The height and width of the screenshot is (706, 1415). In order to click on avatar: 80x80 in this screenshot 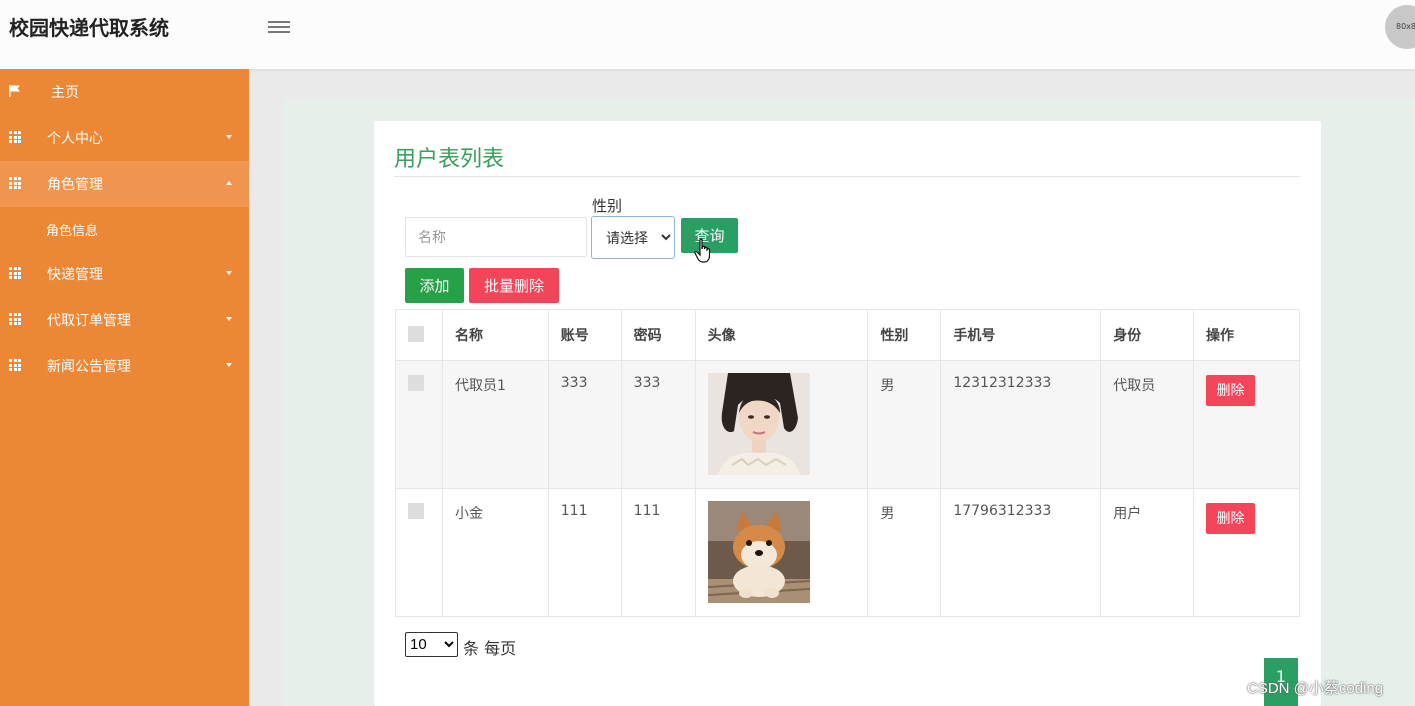, I will do `click(1400, 27)`.